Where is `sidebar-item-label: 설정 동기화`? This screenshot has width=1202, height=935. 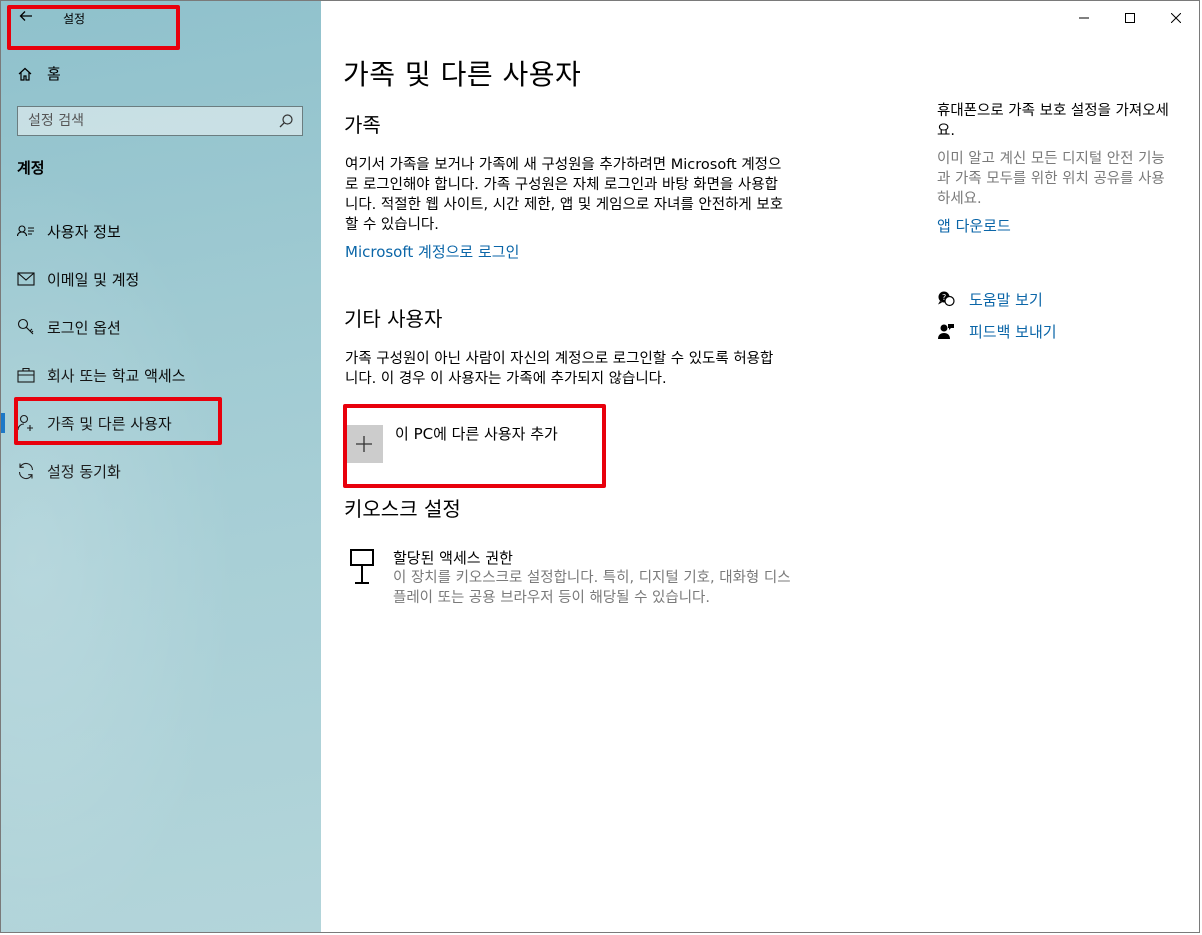 sidebar-item-label: 설정 동기화 is located at coordinates (84, 471).